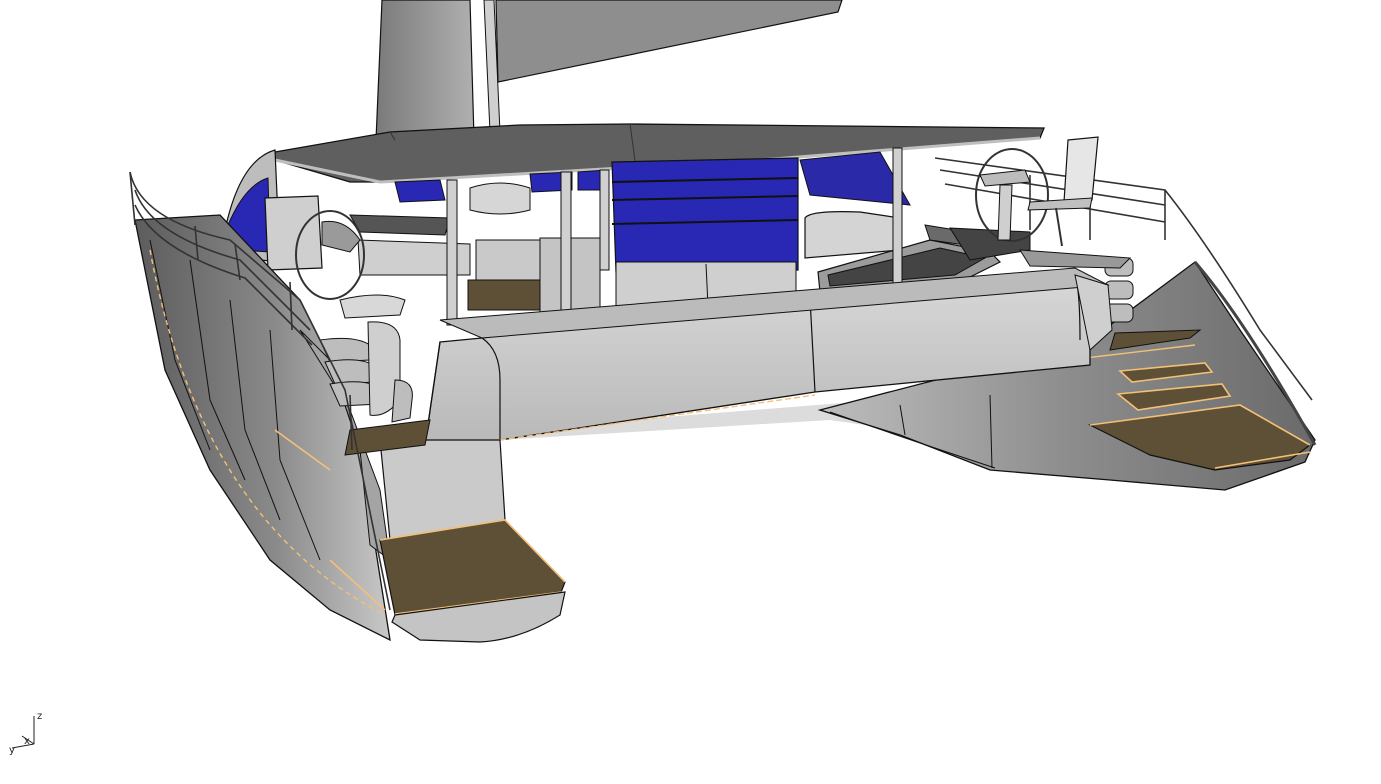 This screenshot has width=1381, height=784. I want to click on y-axis-line, so click(23, 746).